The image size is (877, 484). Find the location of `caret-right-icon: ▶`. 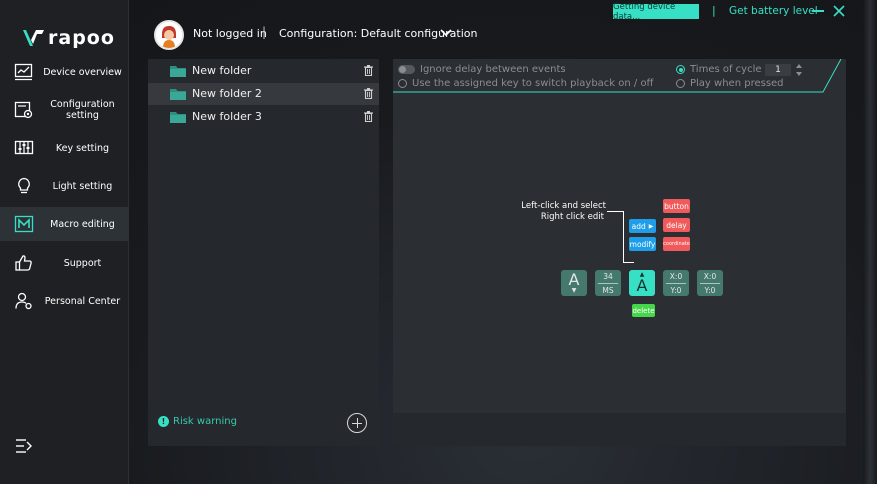

caret-right-icon: ▶ is located at coordinates (651, 226).